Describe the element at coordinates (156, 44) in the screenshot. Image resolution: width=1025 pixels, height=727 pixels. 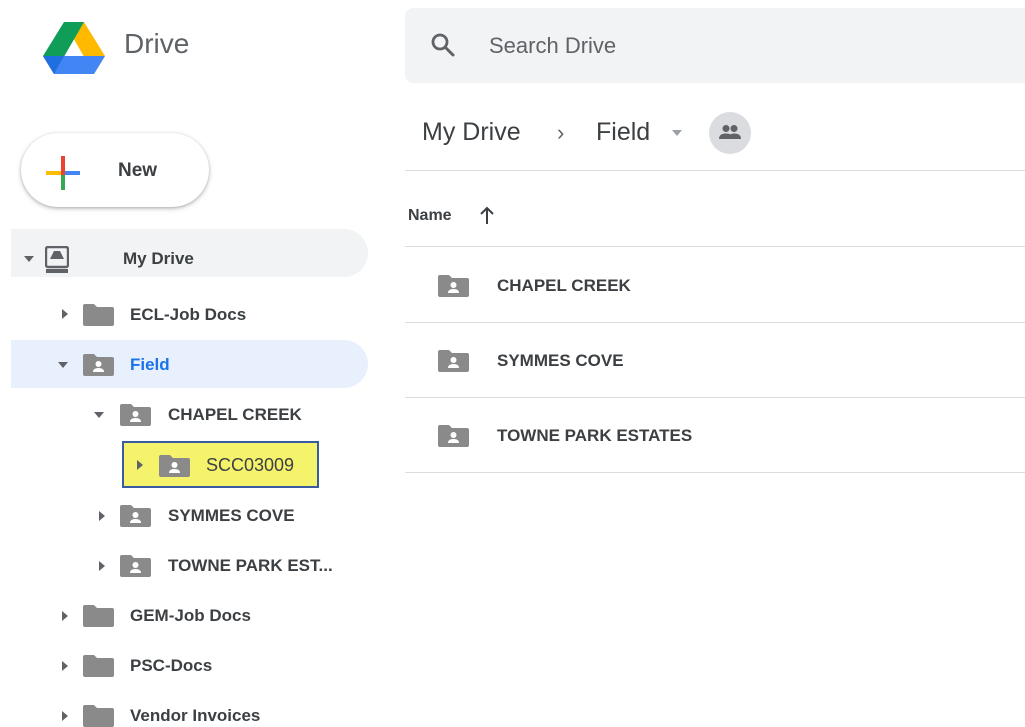
I see `app-title: Drive` at that location.